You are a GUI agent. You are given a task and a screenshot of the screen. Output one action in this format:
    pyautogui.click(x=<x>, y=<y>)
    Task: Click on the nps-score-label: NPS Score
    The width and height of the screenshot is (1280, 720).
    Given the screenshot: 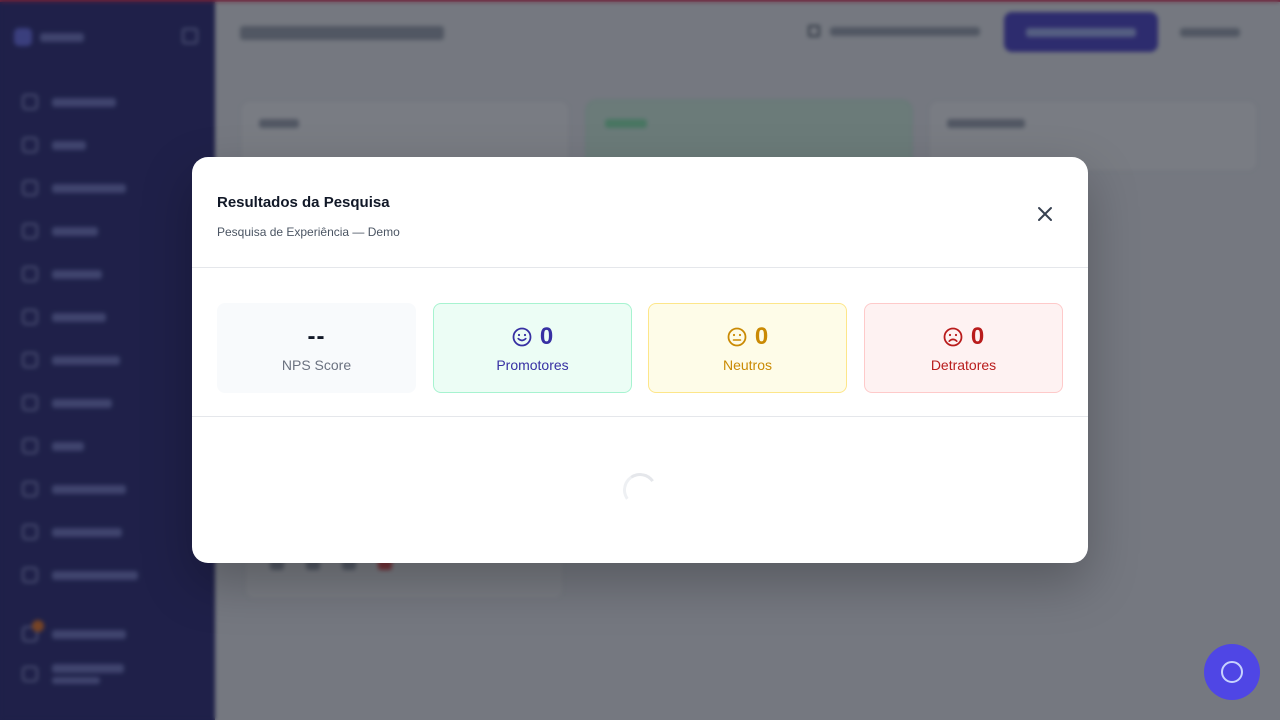 What is the action you would take?
    pyautogui.click(x=316, y=365)
    